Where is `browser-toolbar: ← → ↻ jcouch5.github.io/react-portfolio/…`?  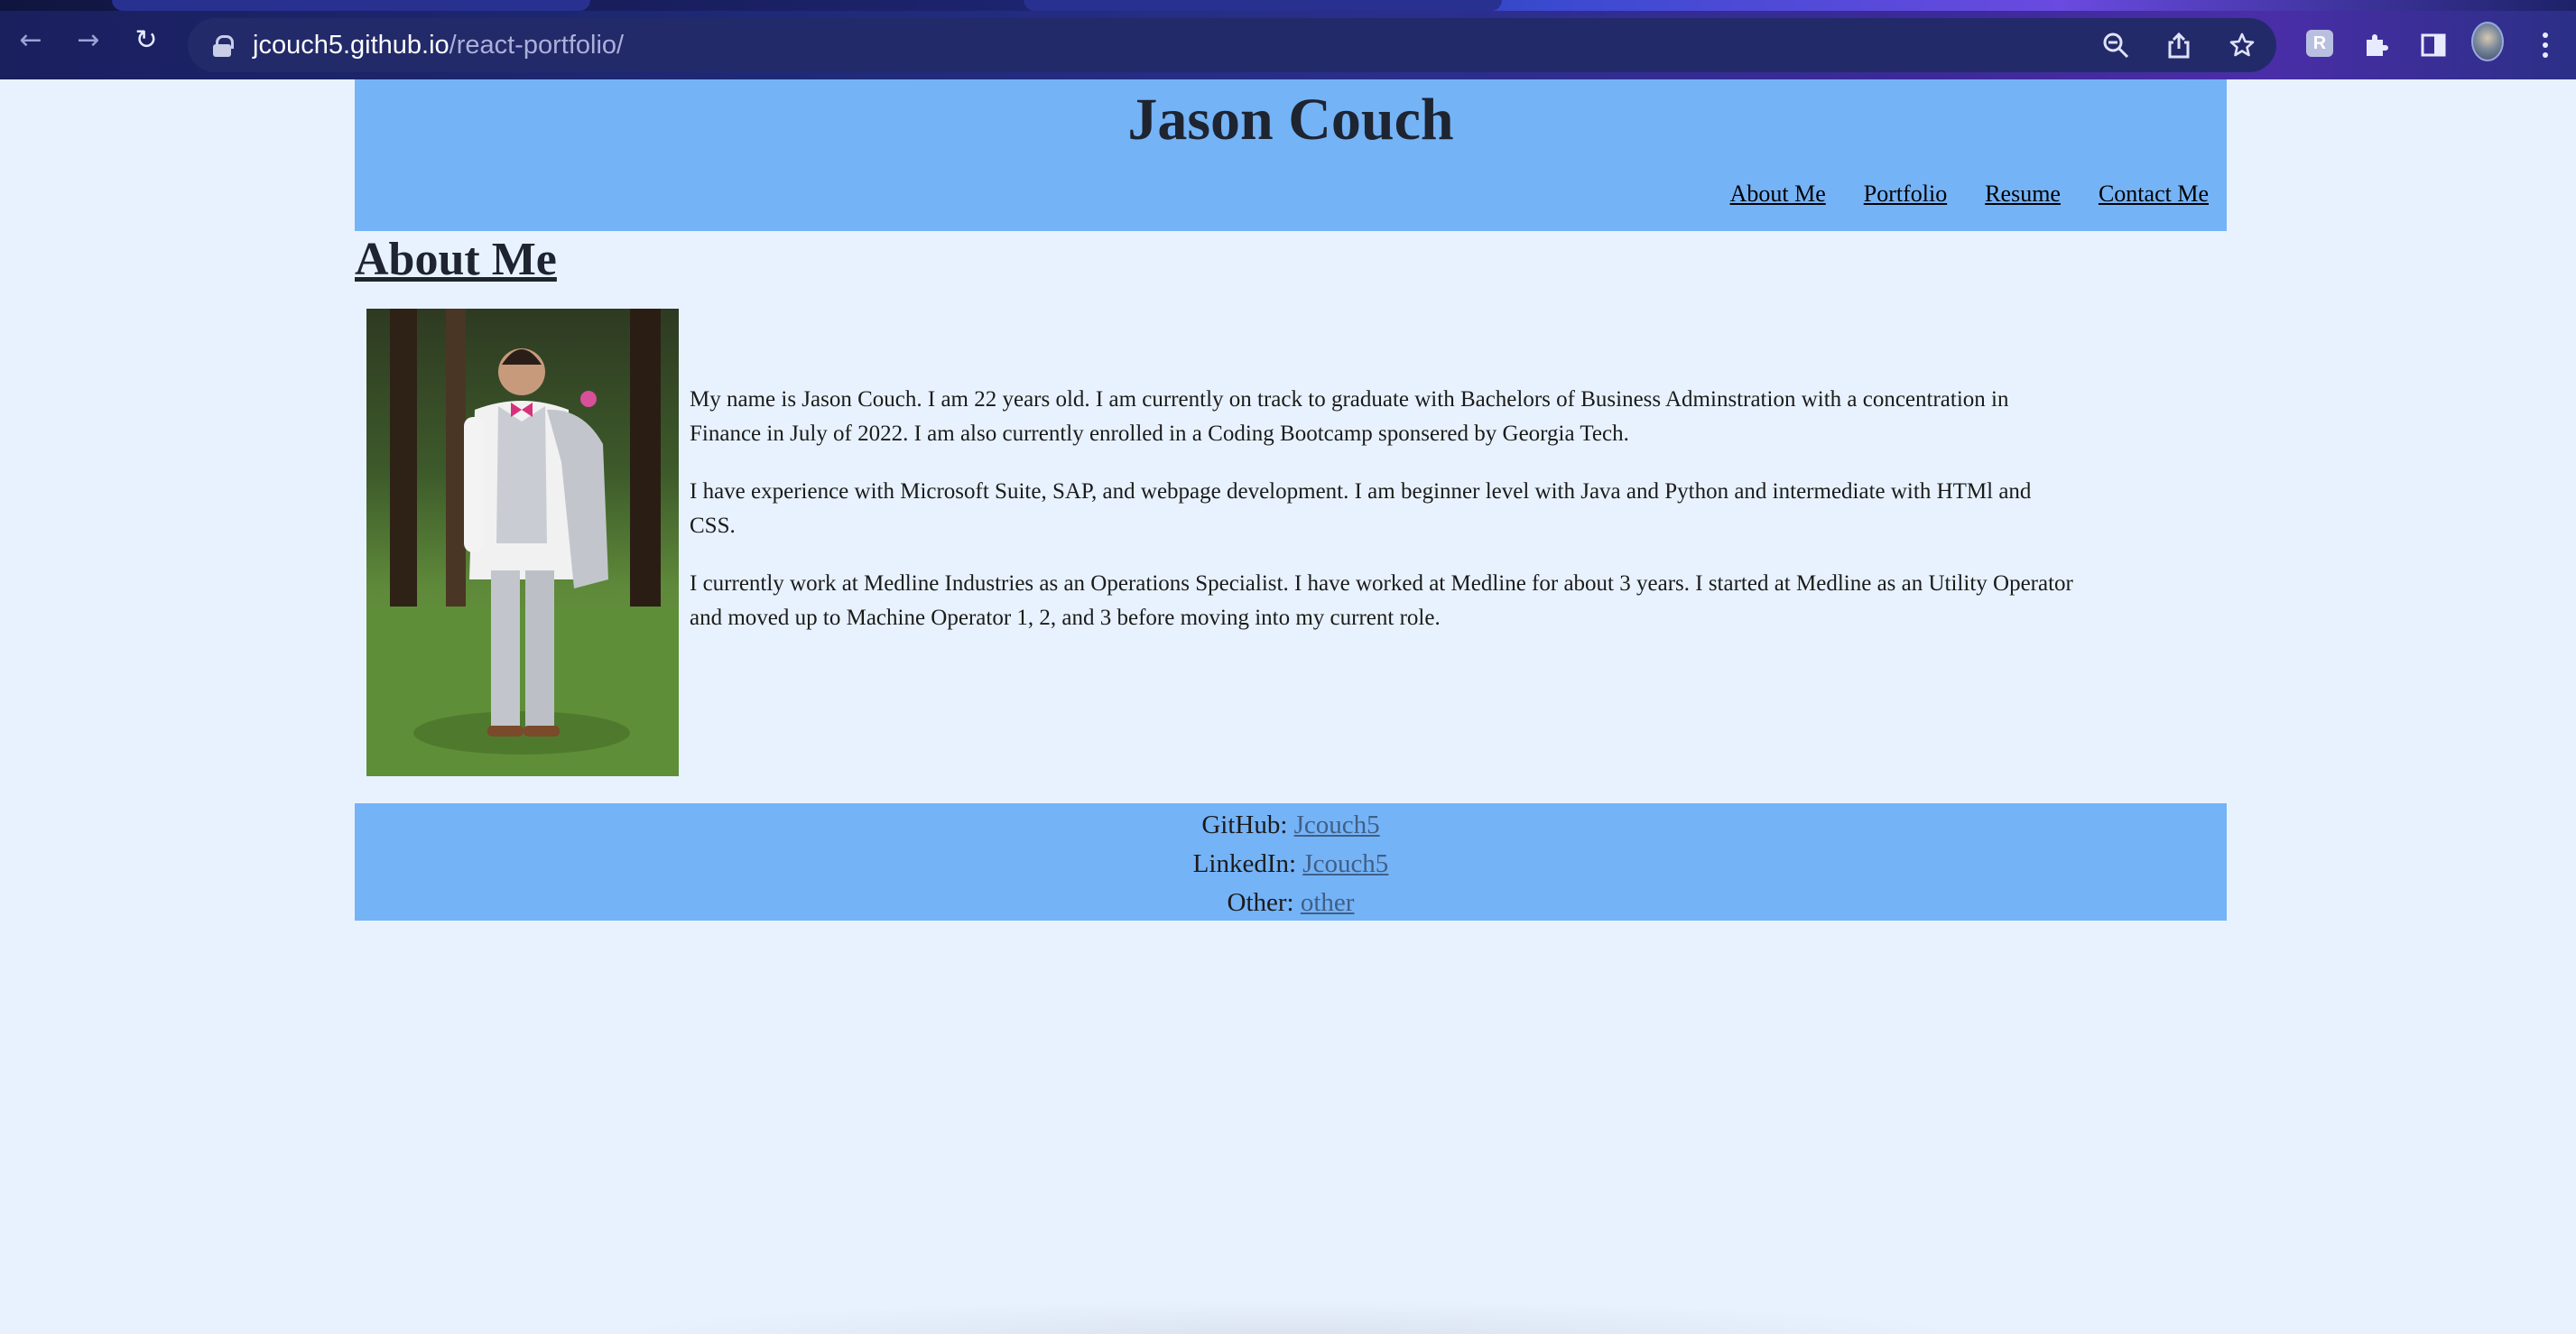 browser-toolbar: ← → ↻ jcouch5.github.io/react-portfolio/… is located at coordinates (1288, 39).